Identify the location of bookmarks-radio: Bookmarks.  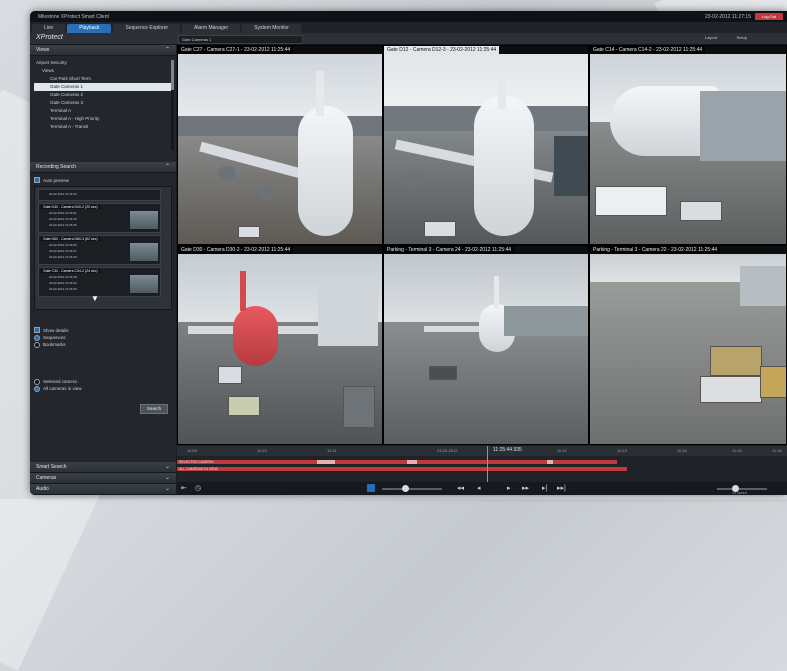
(103, 344).